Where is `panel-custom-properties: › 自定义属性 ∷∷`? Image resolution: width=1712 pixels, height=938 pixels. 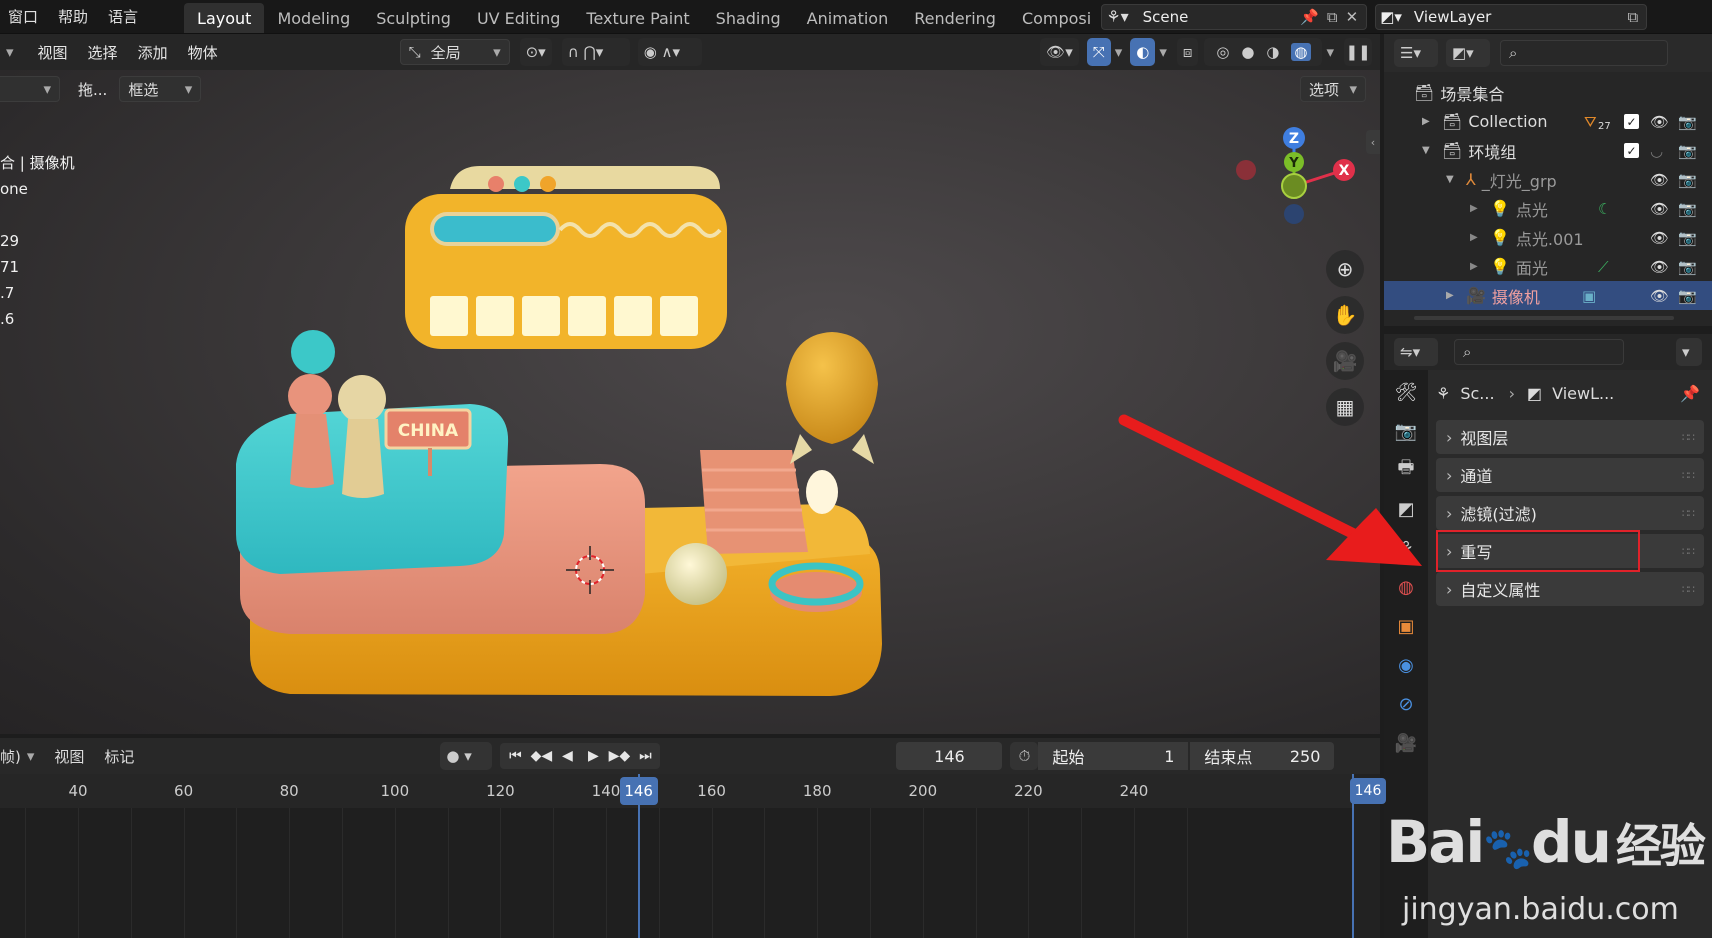 panel-custom-properties: › 自定义属性 ∷∷ is located at coordinates (1570, 589).